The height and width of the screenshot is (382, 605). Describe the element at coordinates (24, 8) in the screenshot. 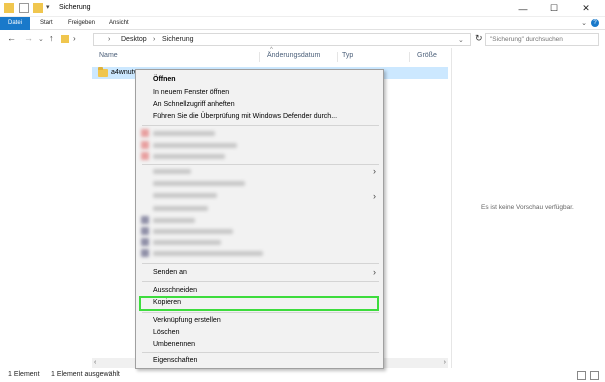

I see `properties-icon` at that location.